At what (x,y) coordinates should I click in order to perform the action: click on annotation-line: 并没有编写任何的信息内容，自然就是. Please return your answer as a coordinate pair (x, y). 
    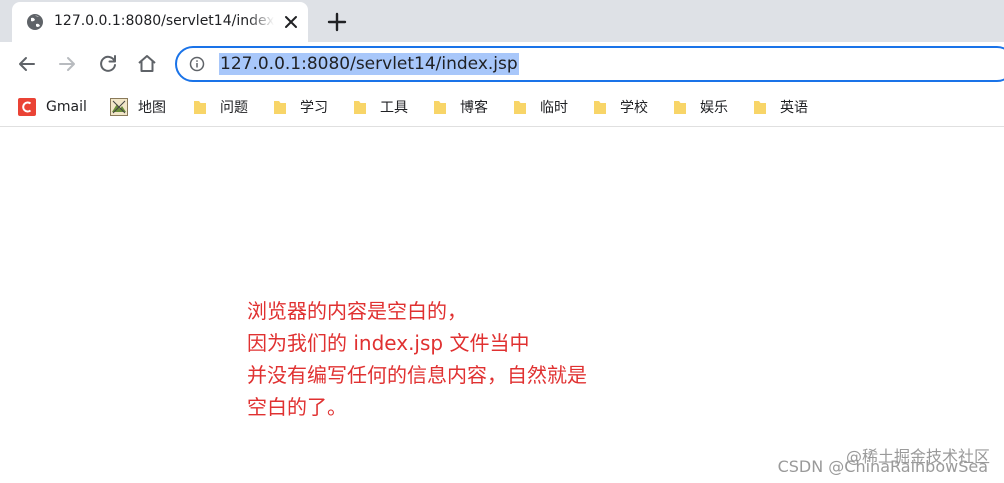
    Looking at the image, I should click on (417, 375).